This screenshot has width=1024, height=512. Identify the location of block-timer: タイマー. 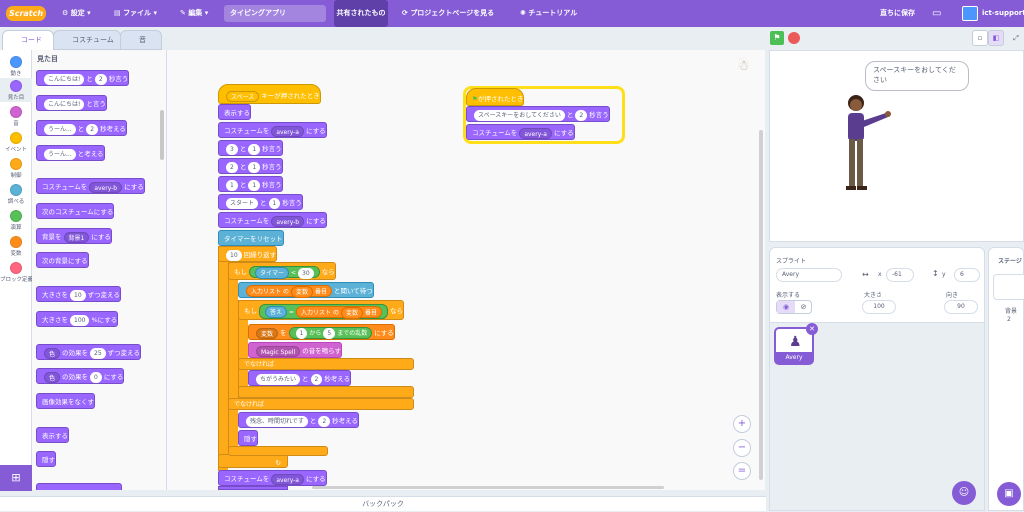
(272, 273).